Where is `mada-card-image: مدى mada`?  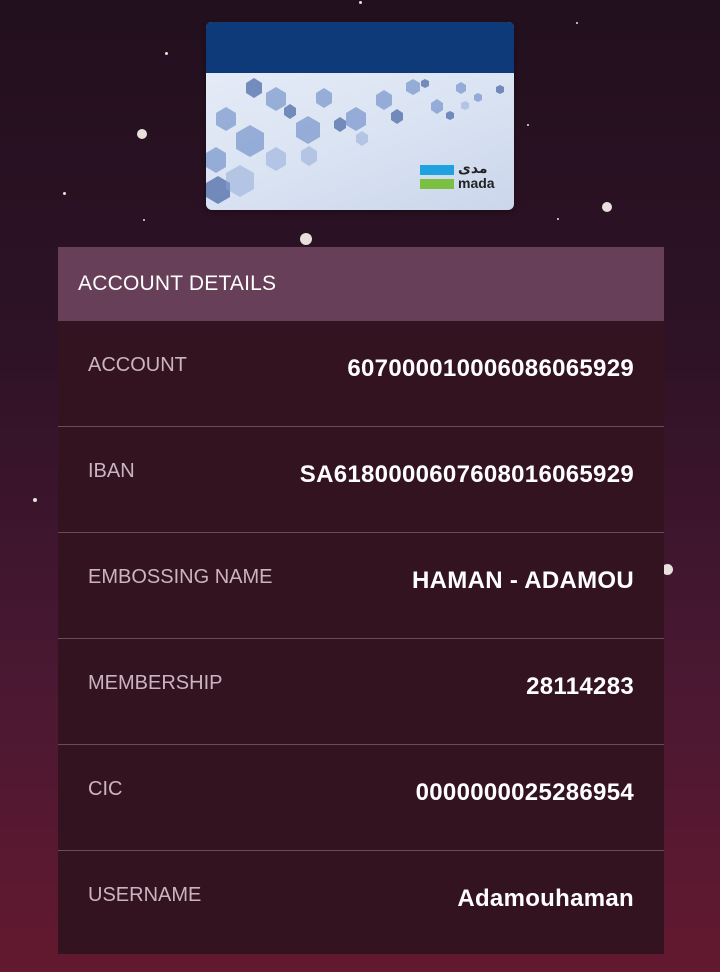 mada-card-image: مدى mada is located at coordinates (360, 116).